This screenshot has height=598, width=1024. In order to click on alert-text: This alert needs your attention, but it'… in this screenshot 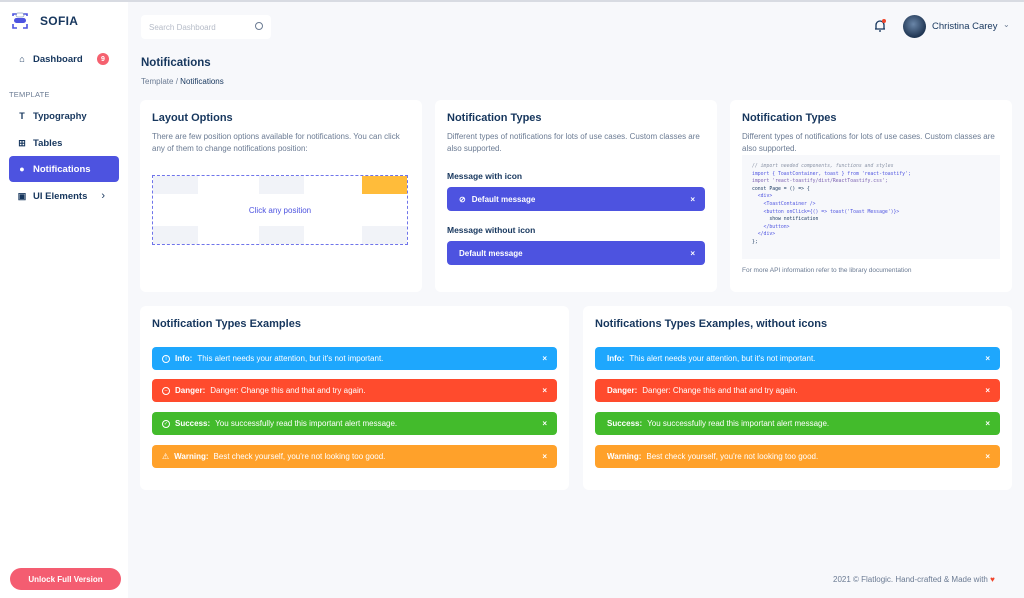, I will do `click(722, 358)`.